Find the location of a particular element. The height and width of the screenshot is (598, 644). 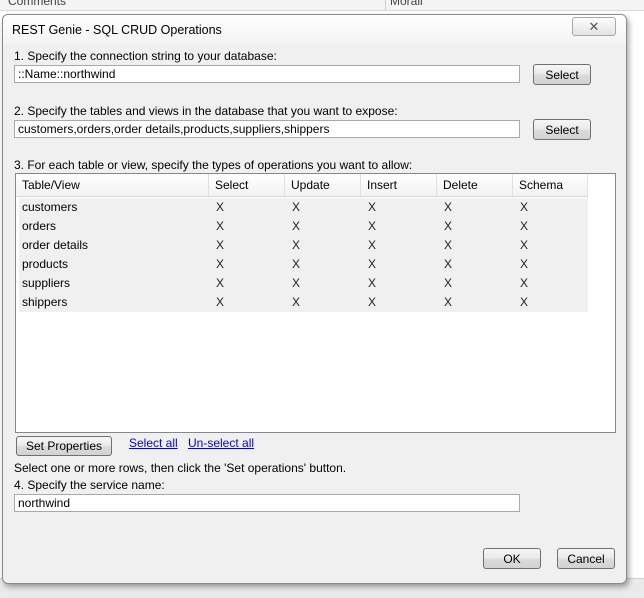

column-header-select: Select is located at coordinates (247, 185).